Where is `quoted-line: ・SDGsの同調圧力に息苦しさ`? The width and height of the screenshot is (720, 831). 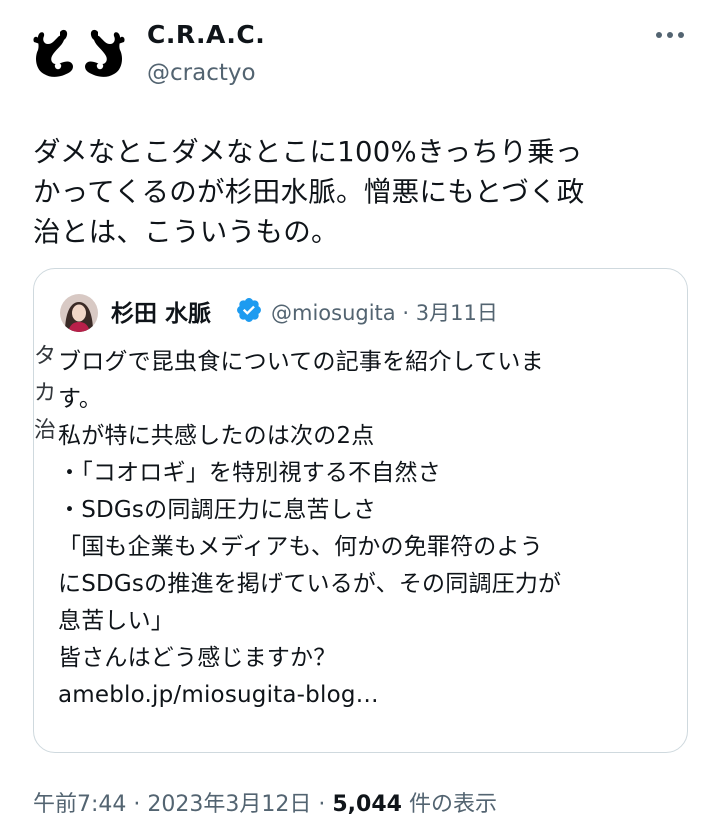 quoted-line: ・SDGsの同調圧力に息苦しさ is located at coordinates (217, 510).